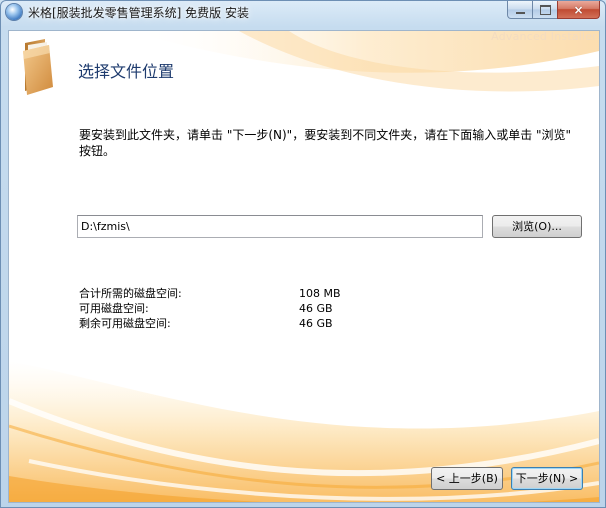  Describe the element at coordinates (316, 308) in the screenshot. I see `available-space-value: 46 GB` at that location.